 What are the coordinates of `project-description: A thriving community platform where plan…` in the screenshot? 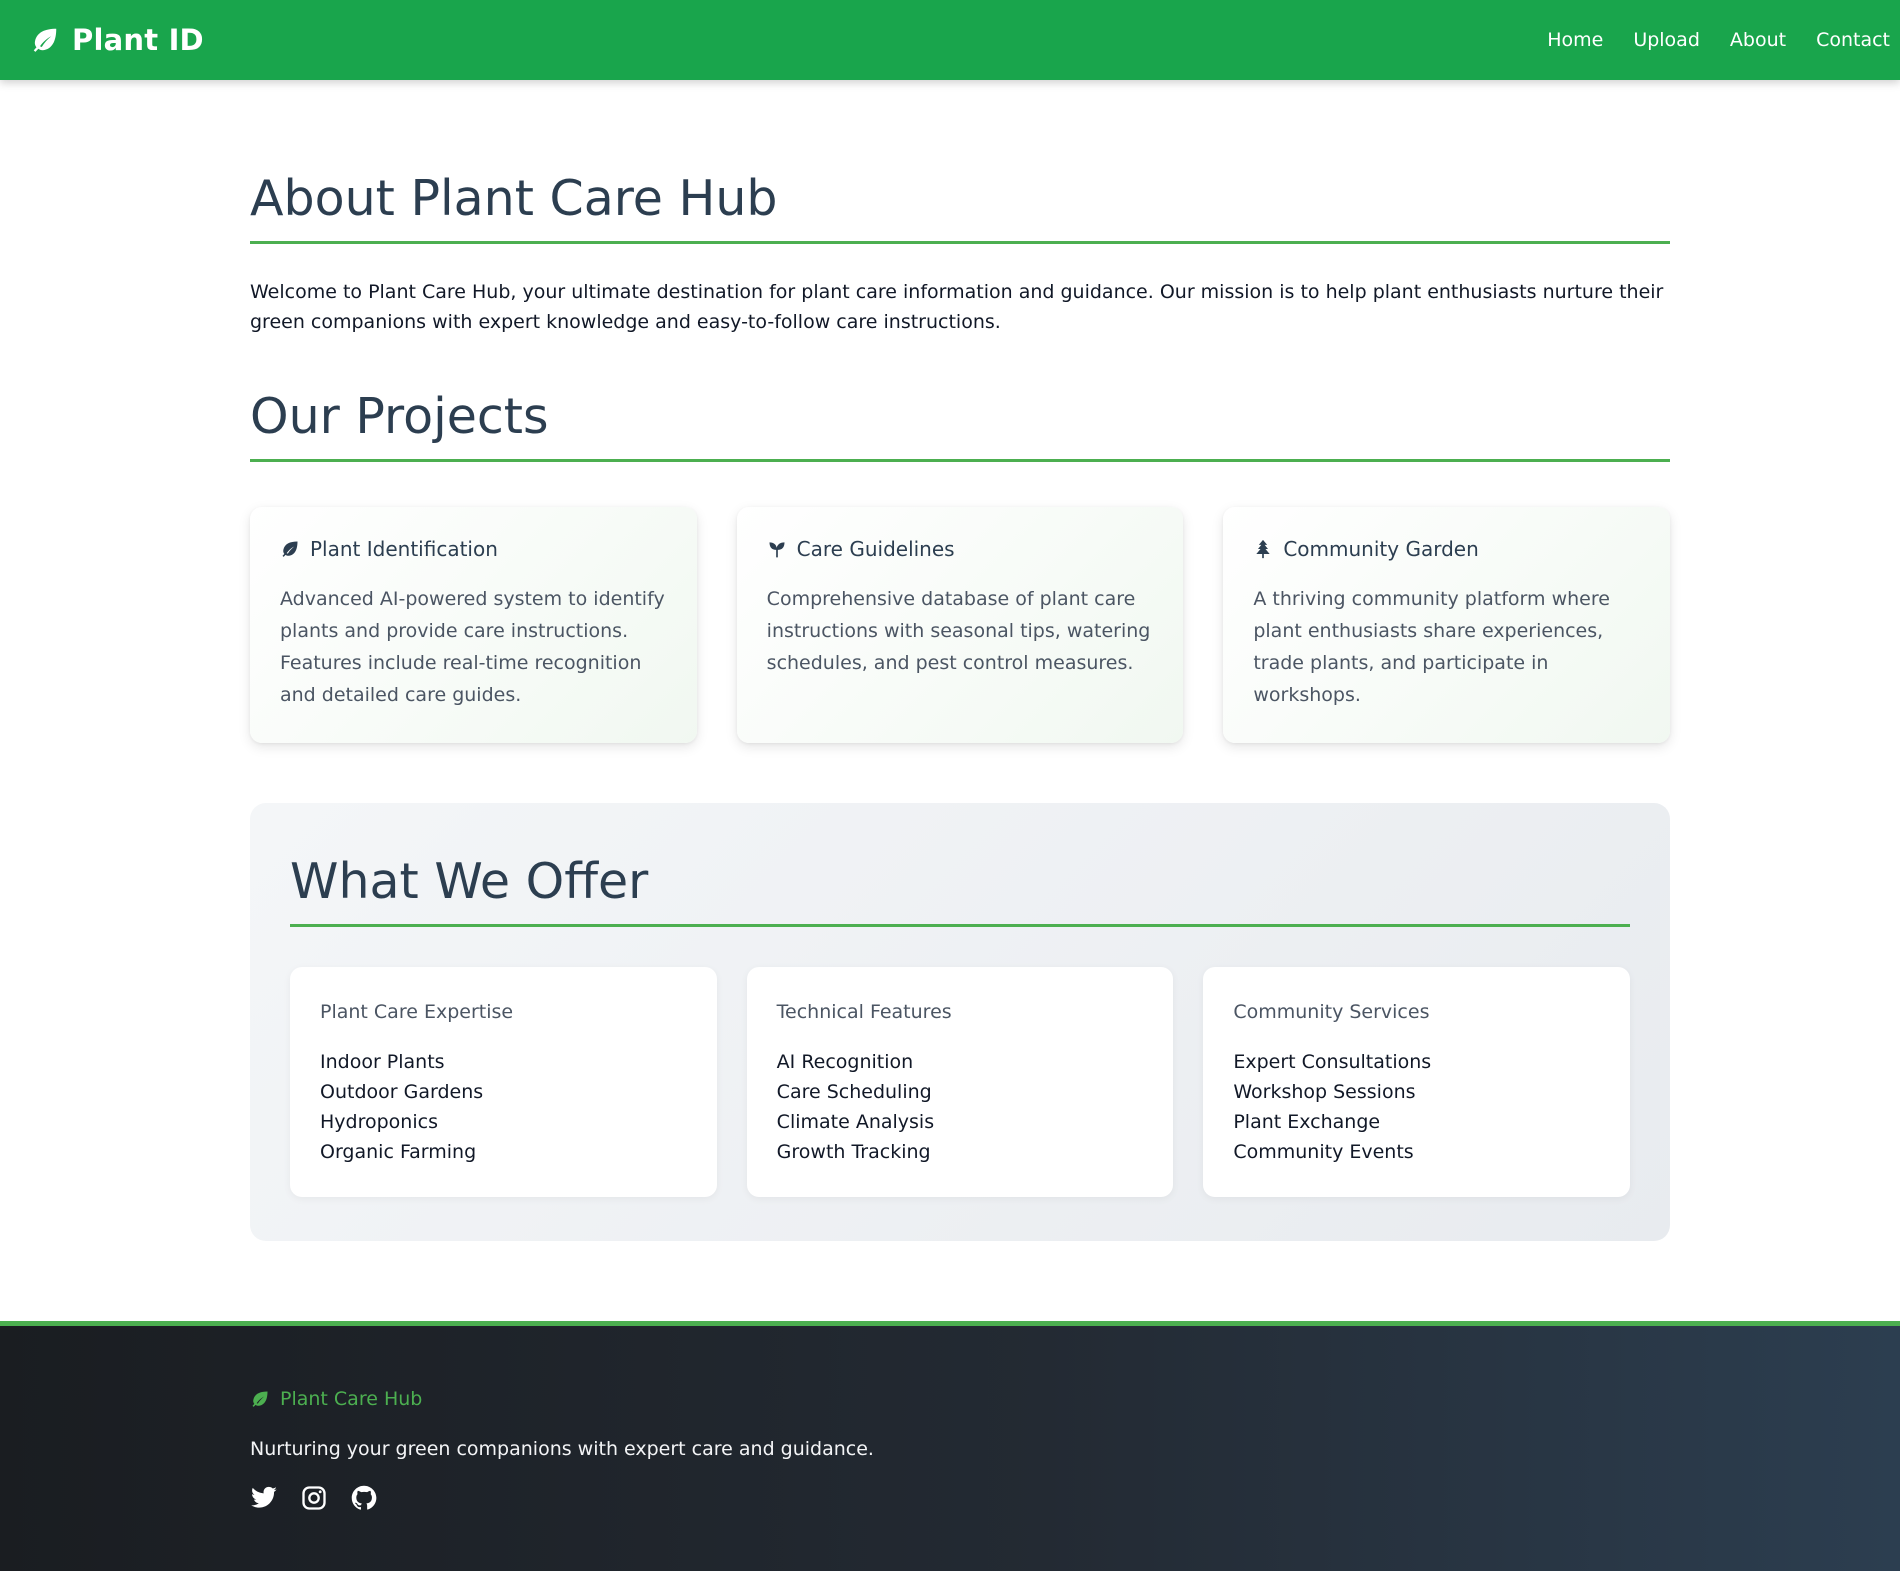 It's located at (1431, 647).